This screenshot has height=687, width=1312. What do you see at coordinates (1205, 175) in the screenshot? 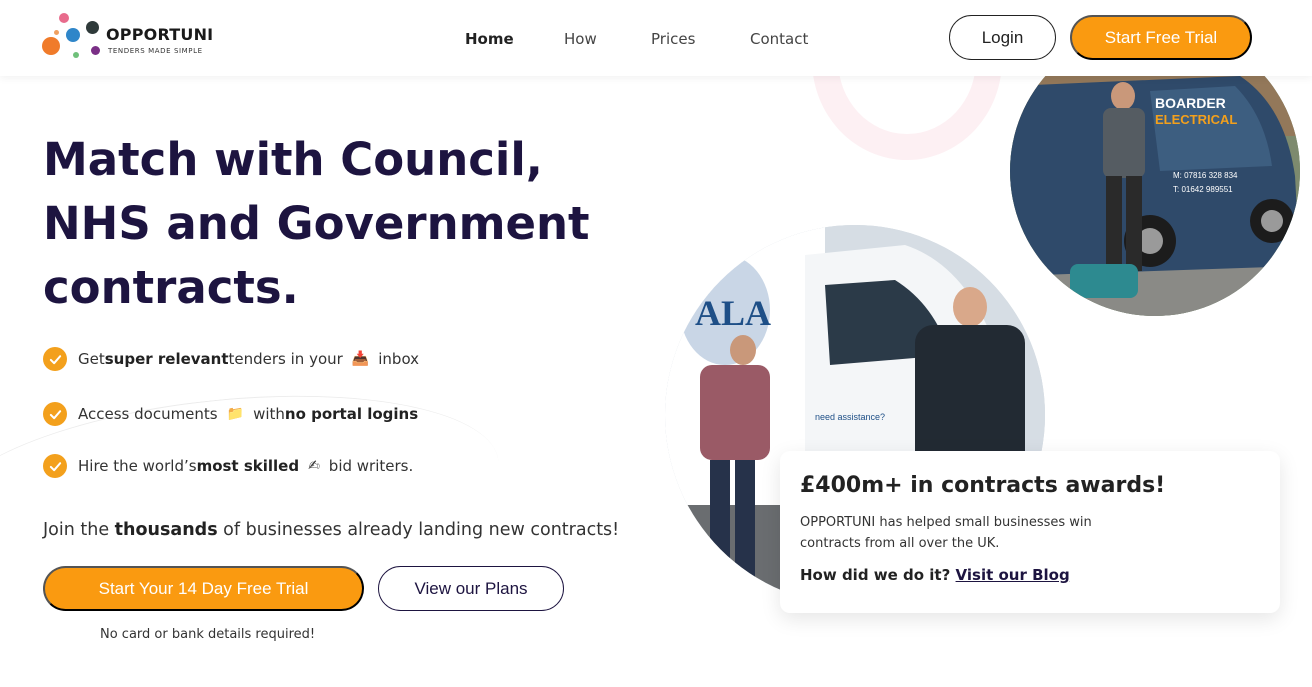
I see `van-phone-m: M: 07816 328 834` at bounding box center [1205, 175].